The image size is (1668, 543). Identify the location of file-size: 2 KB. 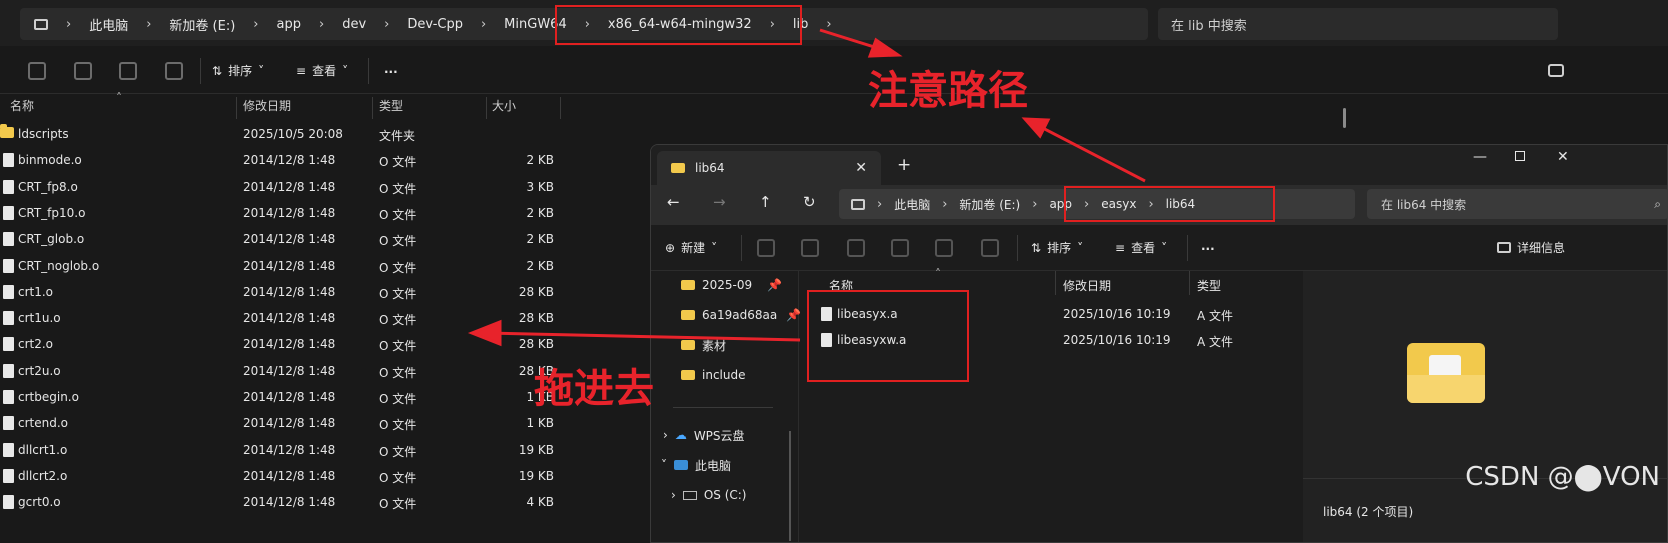
(540, 212).